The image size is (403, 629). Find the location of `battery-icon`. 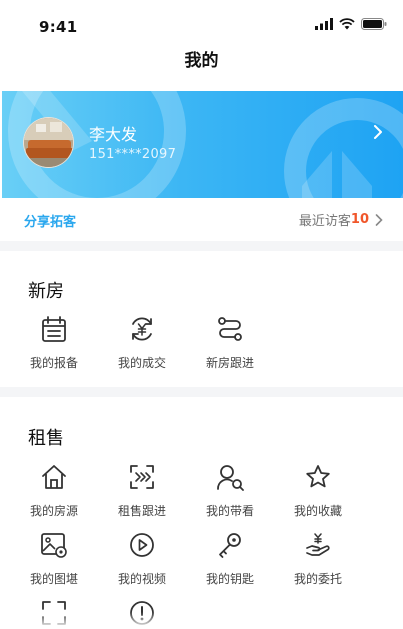

battery-icon is located at coordinates (374, 24).